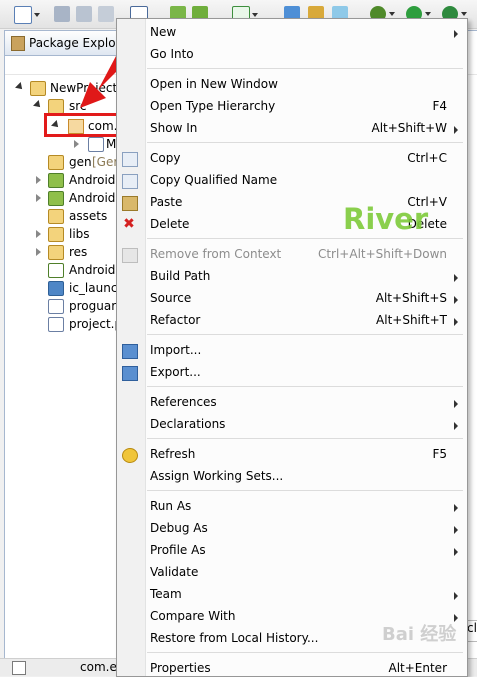  Describe the element at coordinates (417, 668) in the screenshot. I see `menu-item-shortcut: Alt+Enter` at that location.